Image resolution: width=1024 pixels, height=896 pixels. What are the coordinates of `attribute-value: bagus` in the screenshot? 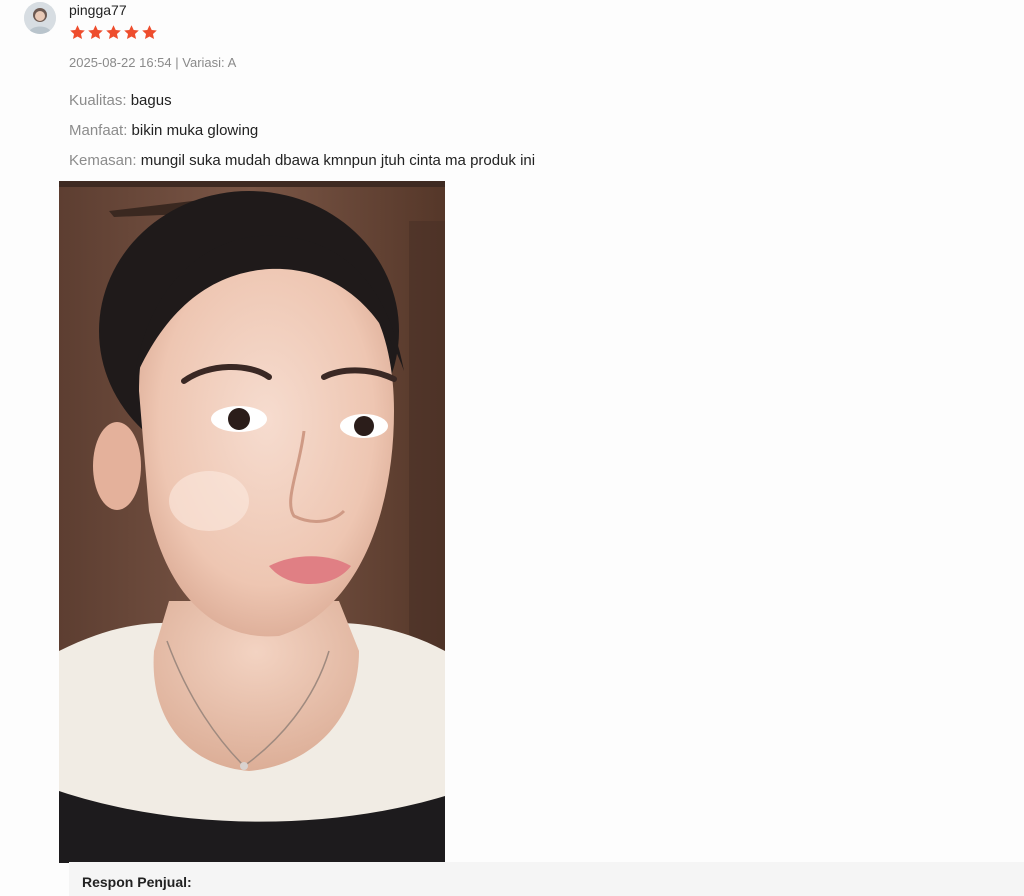 It's located at (151, 100).